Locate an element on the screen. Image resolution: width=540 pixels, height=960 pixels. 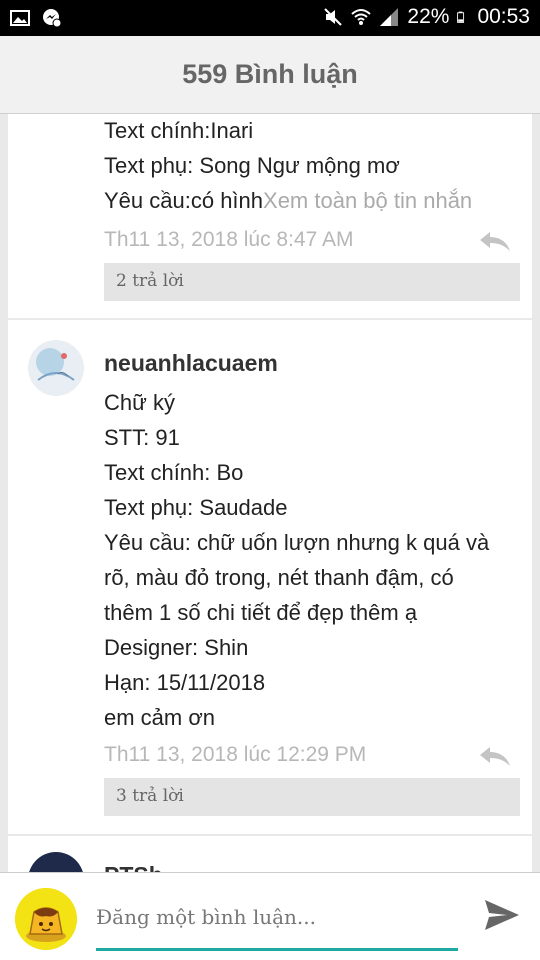
battery-percent: 22% is located at coordinates (428, 16).